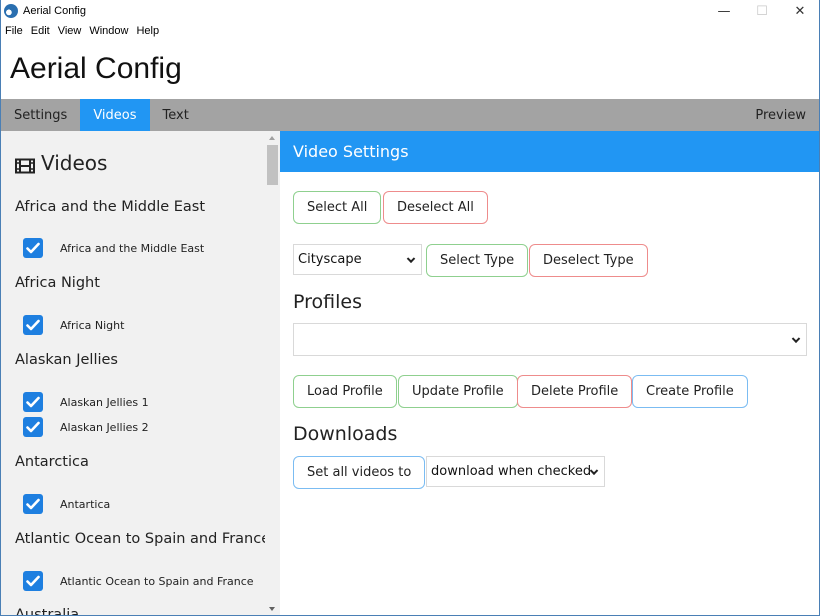 The height and width of the screenshot is (616, 820). I want to click on sidebar-scrollbar, so click(272, 373).